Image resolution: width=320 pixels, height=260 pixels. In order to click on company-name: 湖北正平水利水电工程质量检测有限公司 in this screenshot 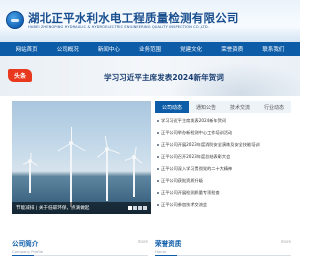, I will do `click(133, 18)`.